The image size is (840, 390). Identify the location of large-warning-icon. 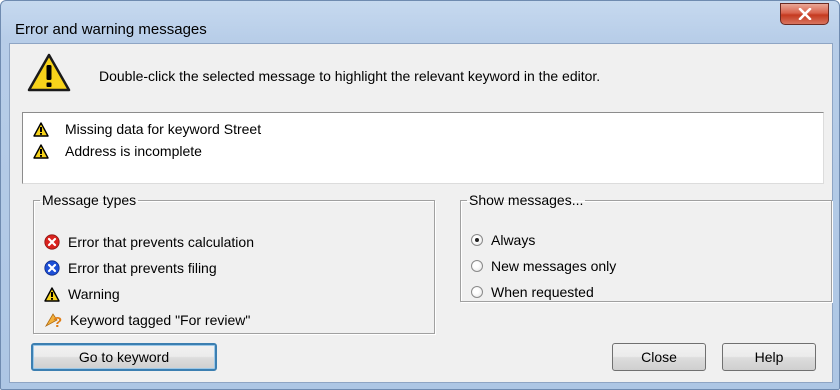
(49, 74).